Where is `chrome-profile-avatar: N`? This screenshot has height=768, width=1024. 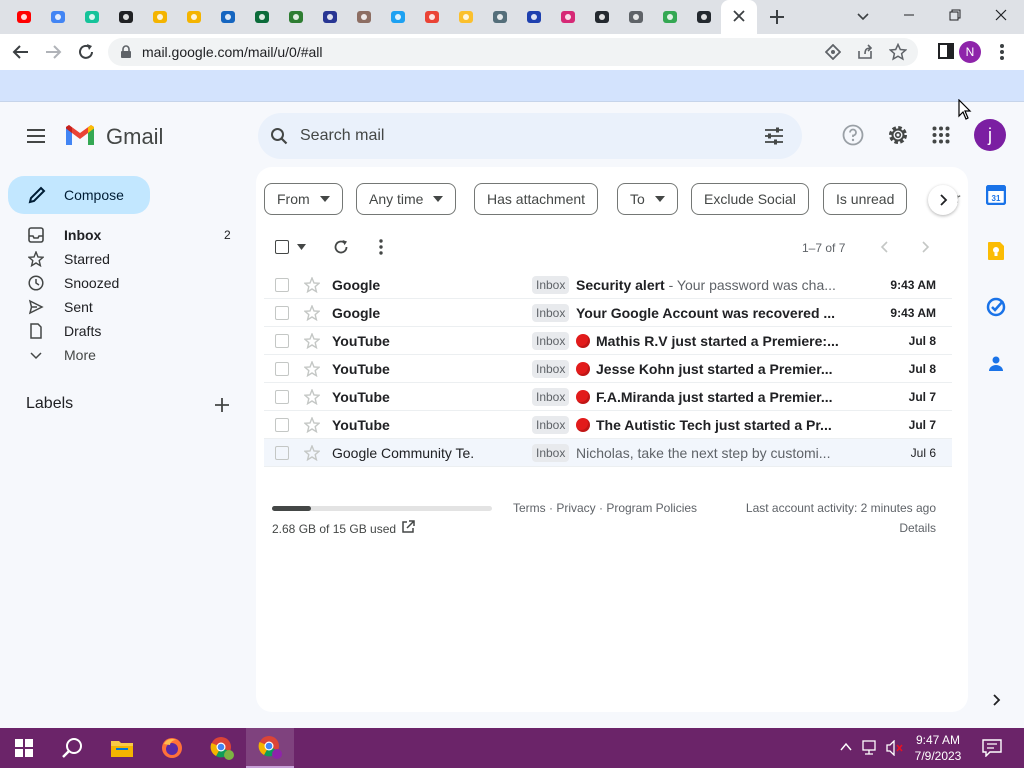 chrome-profile-avatar: N is located at coordinates (970, 52).